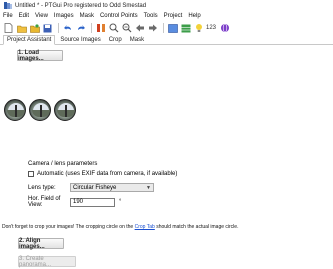 Image resolution: width=333 pixels, height=269 pixels. I want to click on hfov-row: Hor. Field of View: 190 °, so click(74, 202).